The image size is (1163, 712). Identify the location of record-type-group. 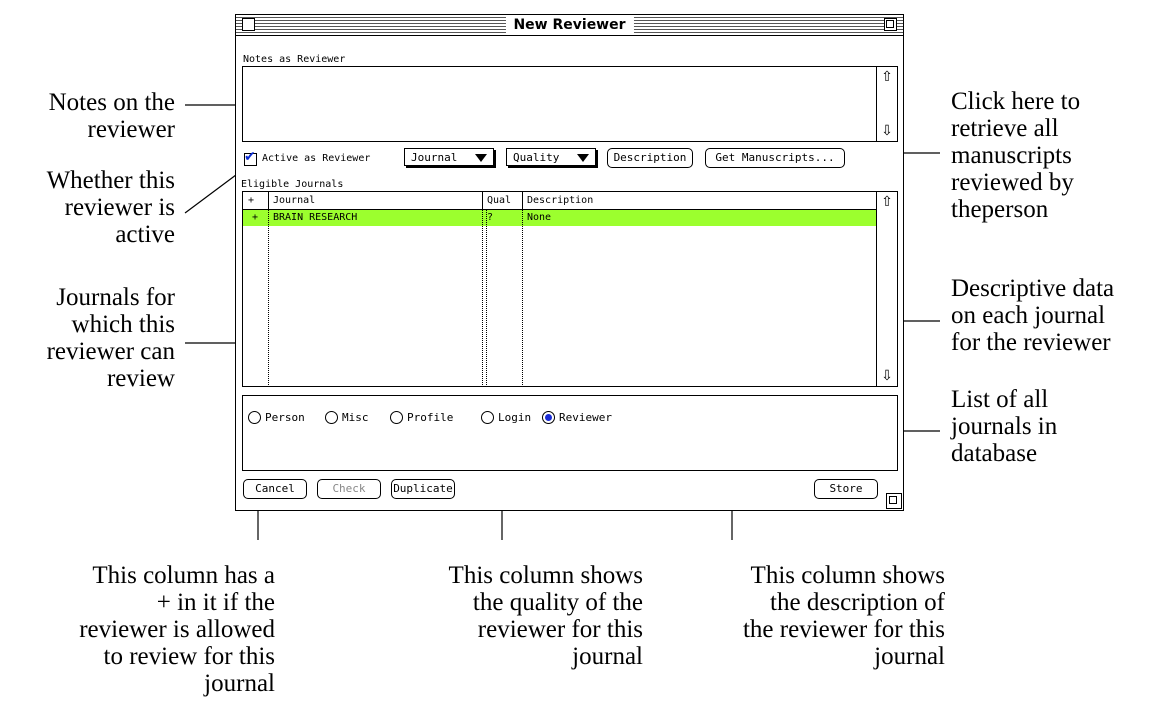
(570, 433).